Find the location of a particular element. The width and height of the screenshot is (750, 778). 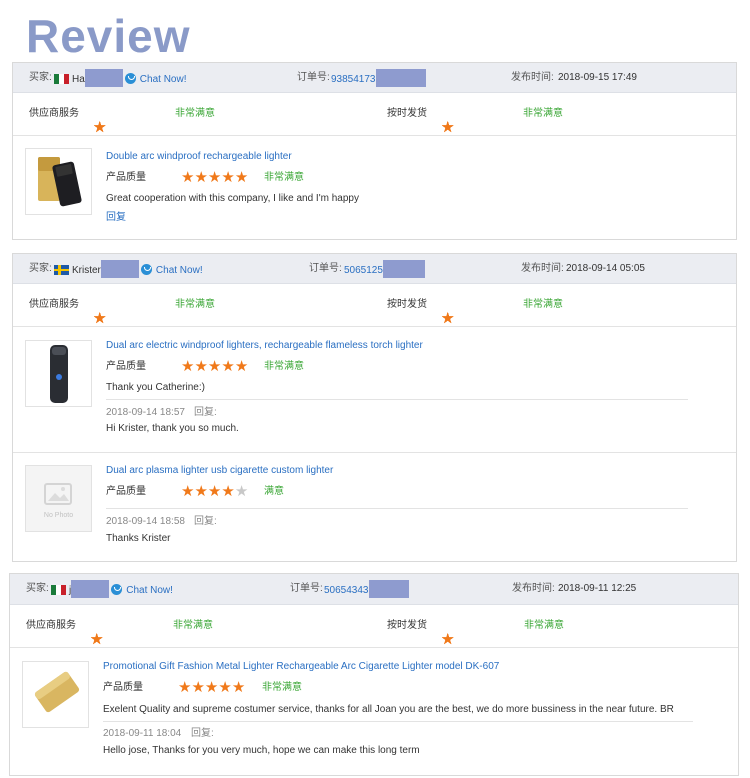

buyer-name: Ha is located at coordinates (78, 80).